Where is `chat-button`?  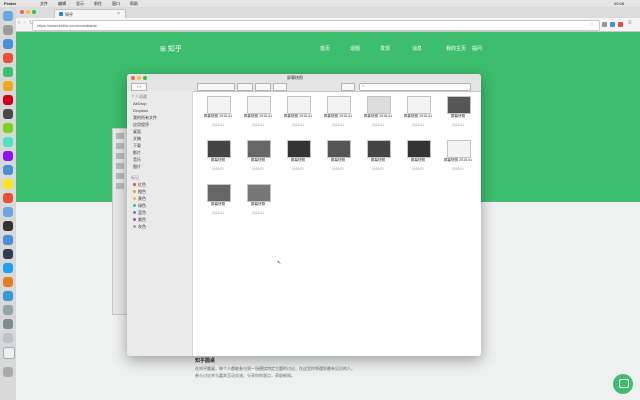 chat-button is located at coordinates (623, 384).